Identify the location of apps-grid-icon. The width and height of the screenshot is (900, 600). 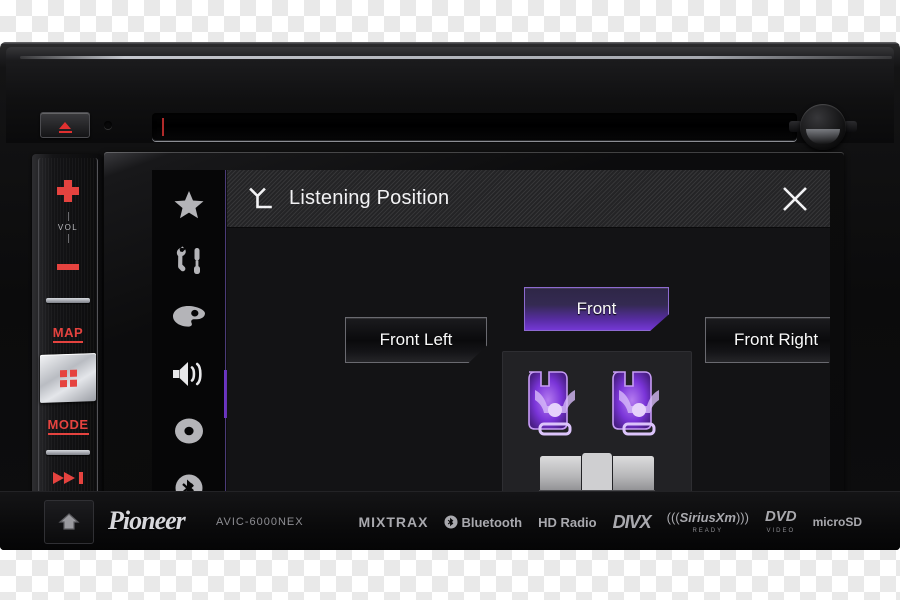
(68, 378).